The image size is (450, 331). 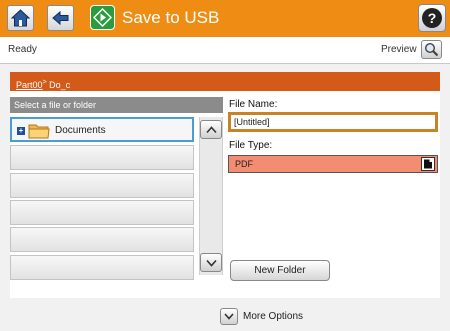 What do you see at coordinates (211, 196) in the screenshot?
I see `scrollbar` at bounding box center [211, 196].